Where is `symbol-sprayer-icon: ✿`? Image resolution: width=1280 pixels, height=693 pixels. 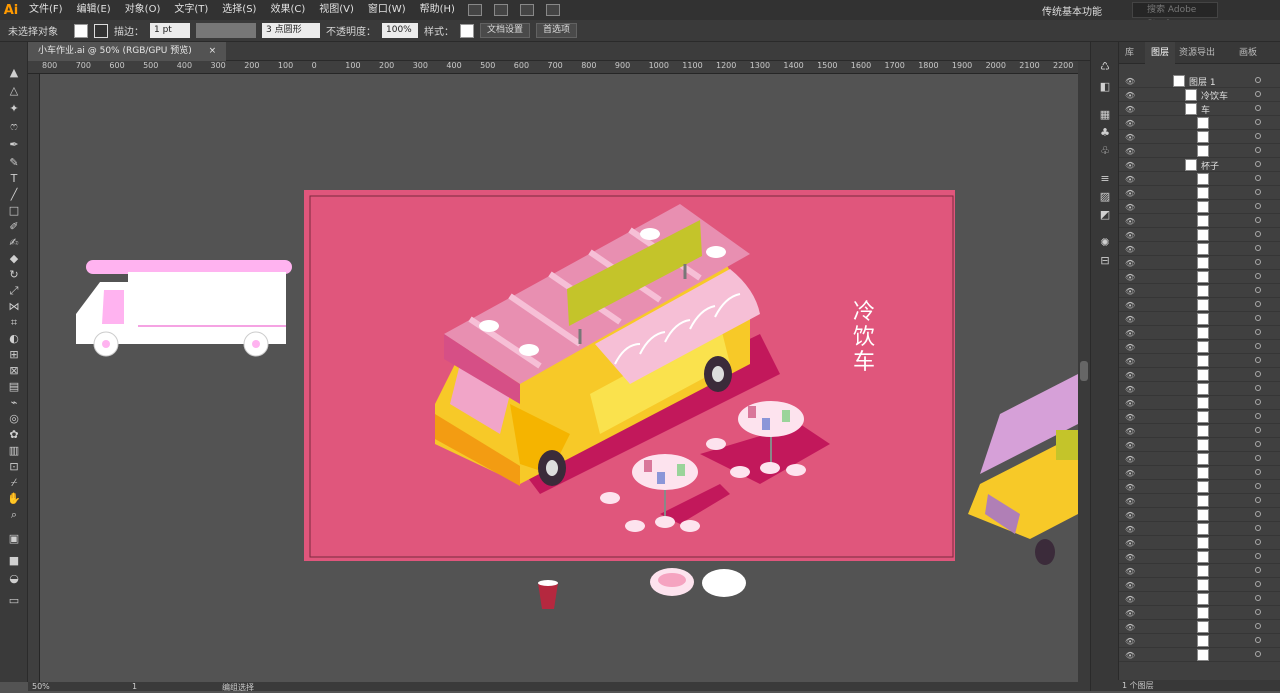 symbol-sprayer-icon: ✿ is located at coordinates (14, 435).